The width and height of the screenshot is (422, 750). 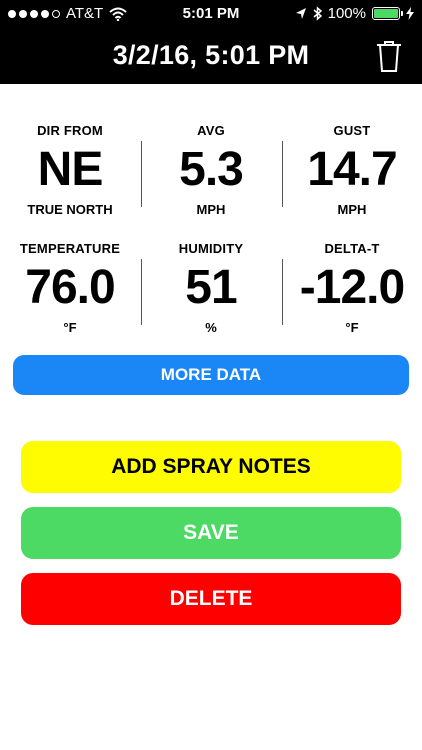 I want to click on status-right: 100%, so click(x=354, y=13).